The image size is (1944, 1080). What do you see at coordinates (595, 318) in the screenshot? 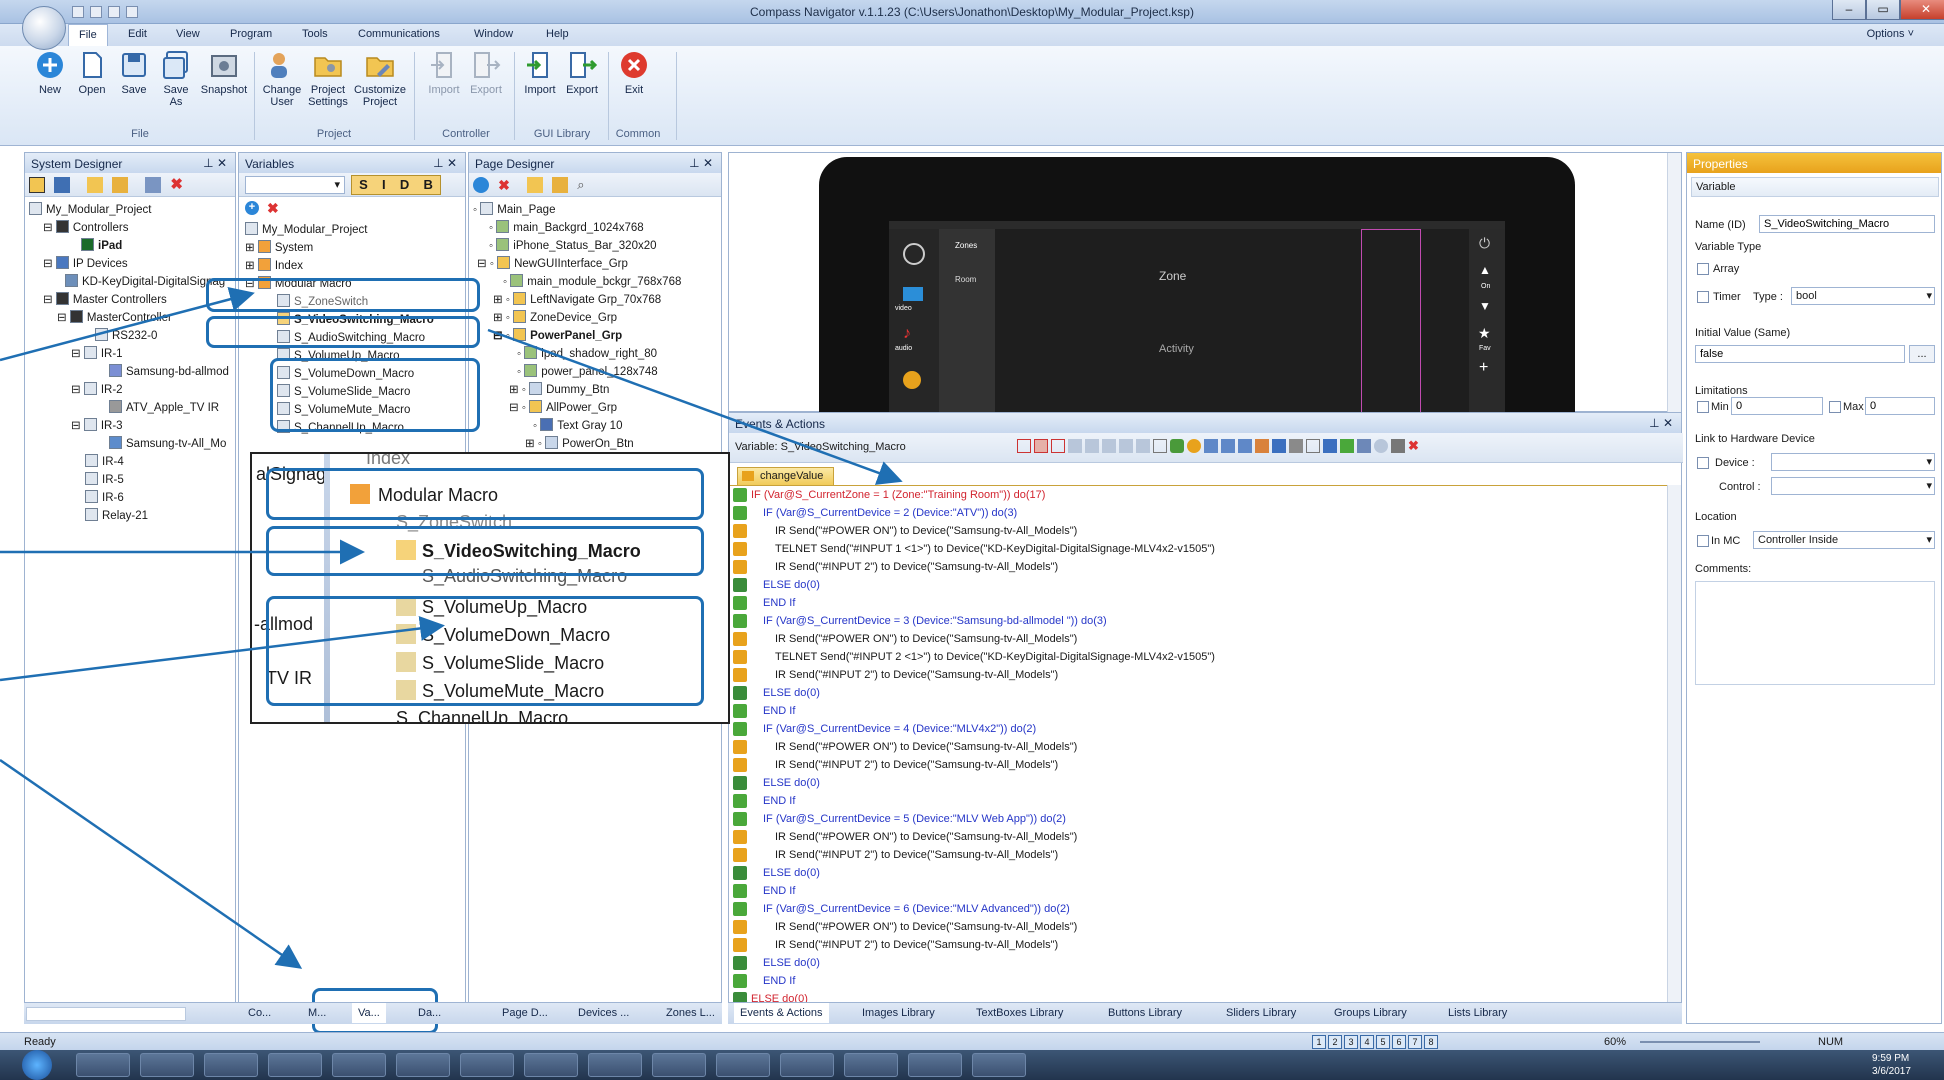
I see `tree-item: ⊞ ◦ ZoneDevice_Grp` at bounding box center [595, 318].